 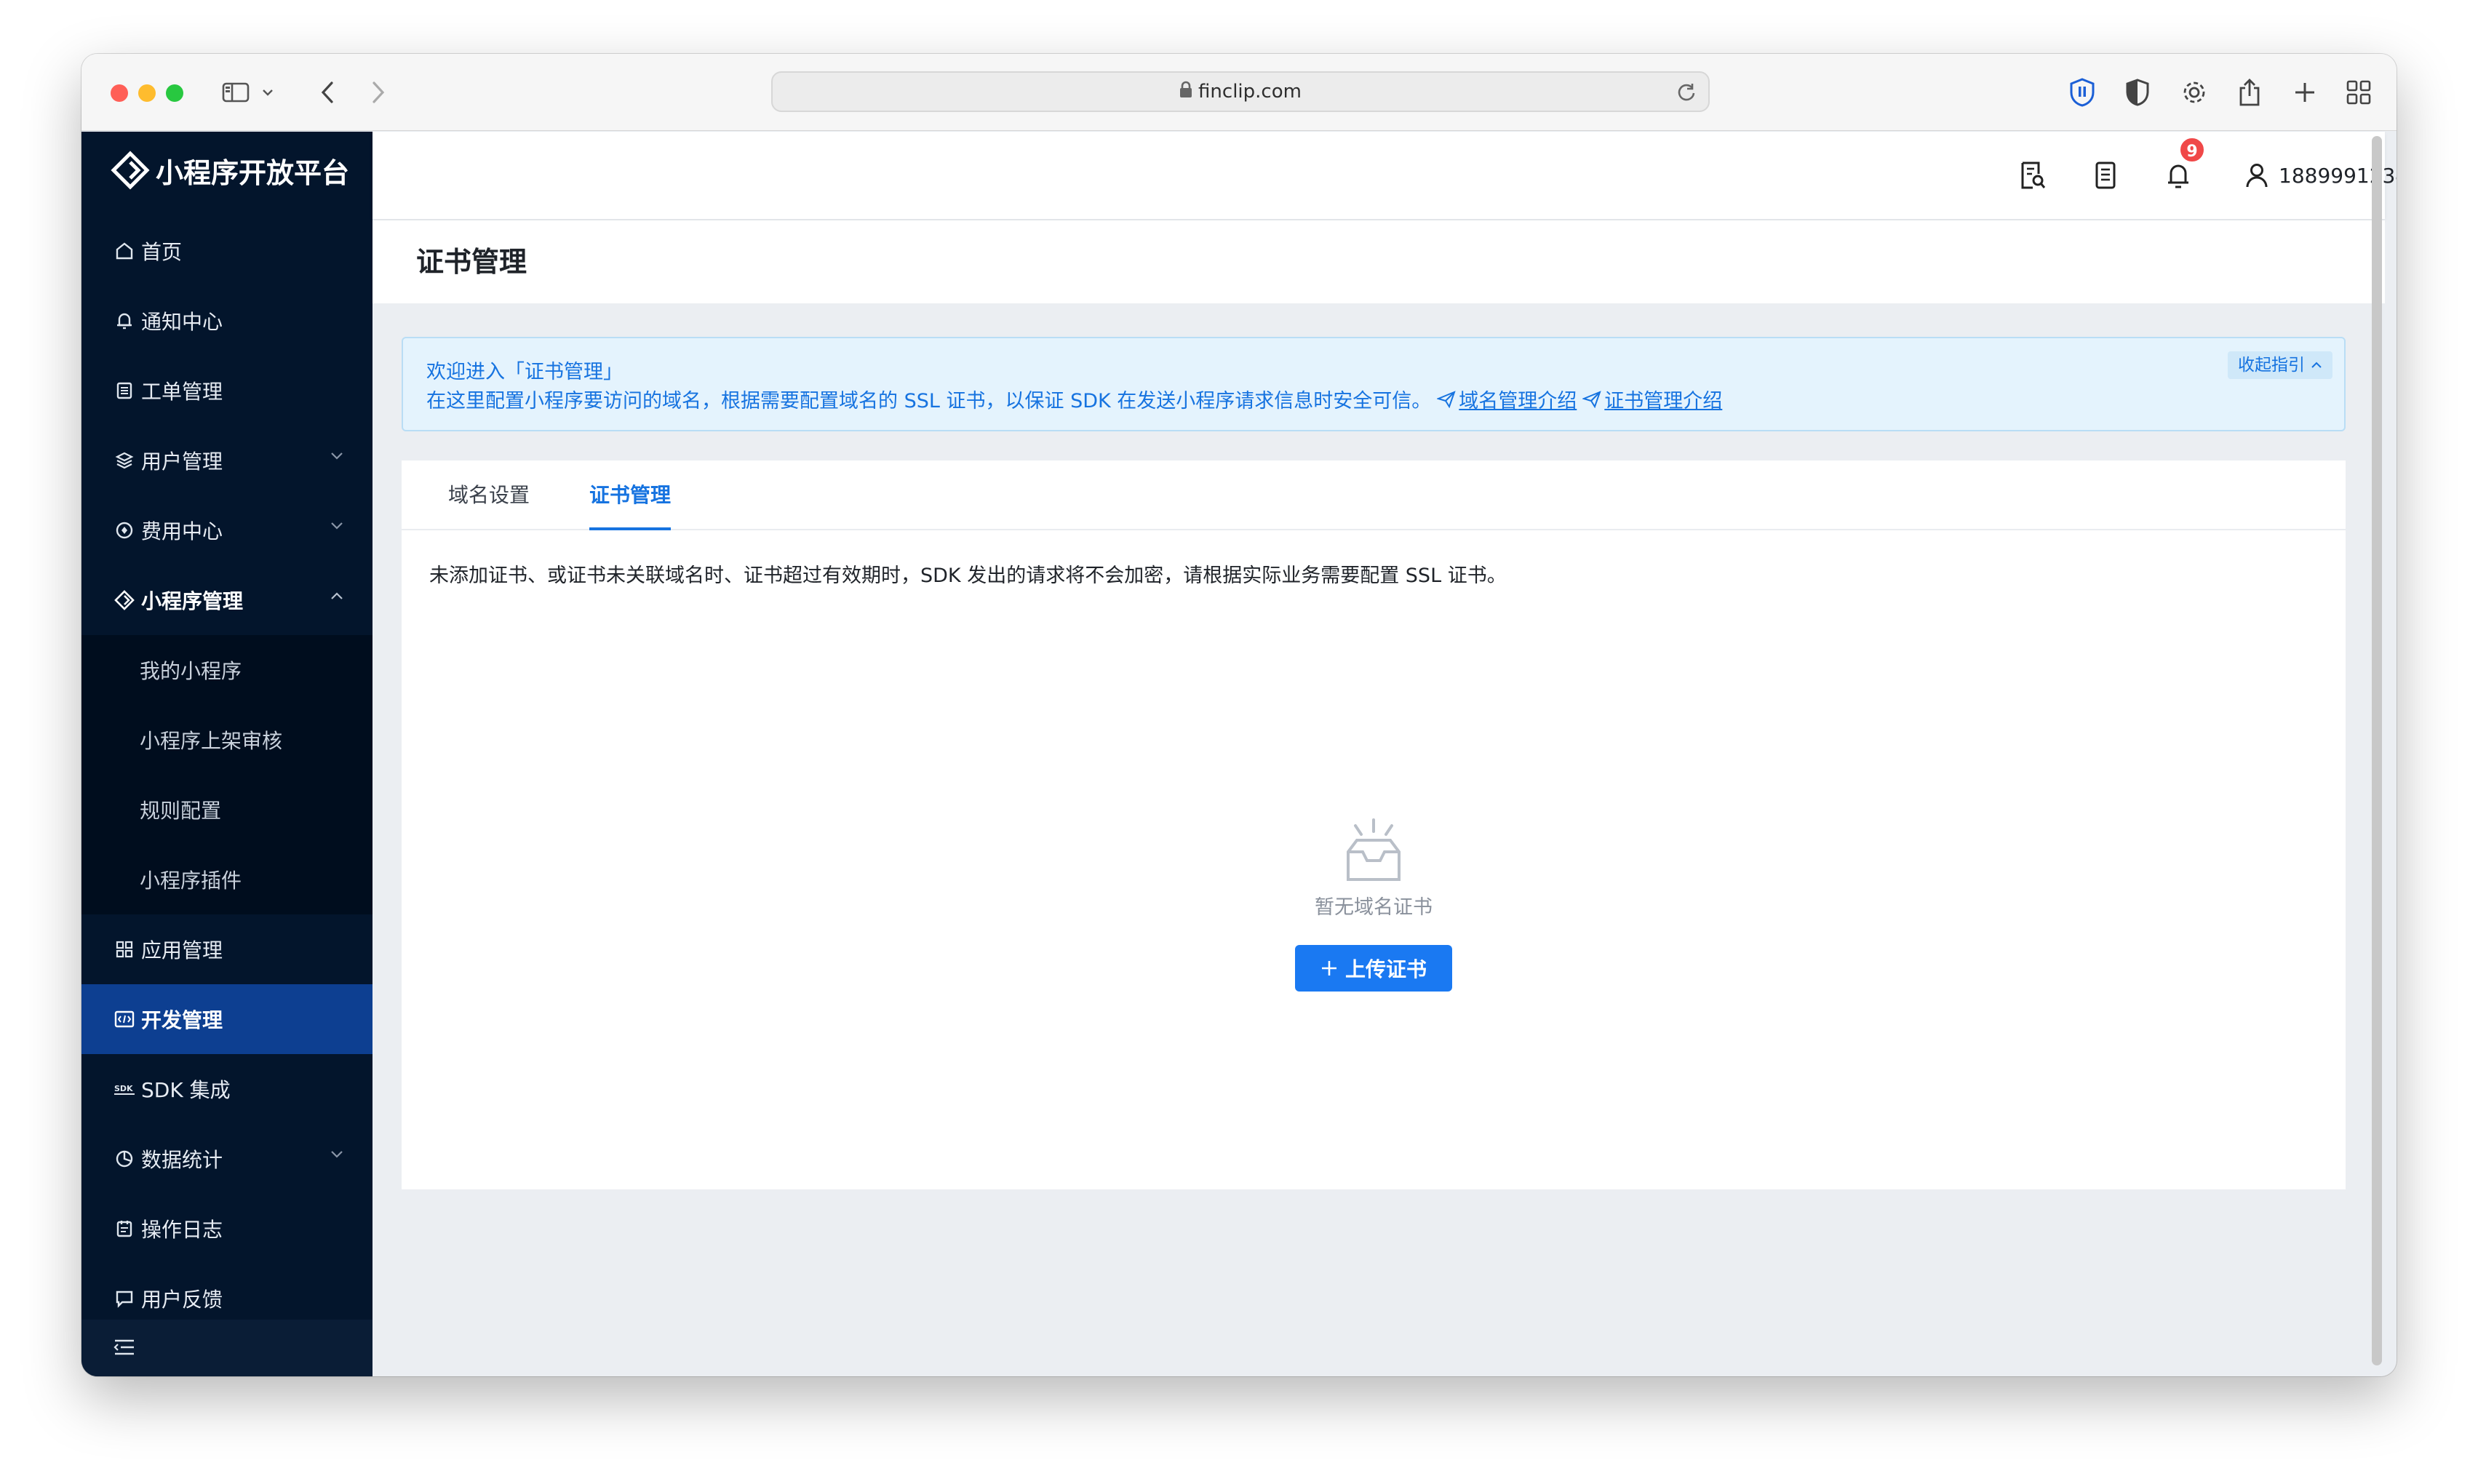 What do you see at coordinates (227, 391) in the screenshot?
I see `sidebar-item-tickets: 工单管理` at bounding box center [227, 391].